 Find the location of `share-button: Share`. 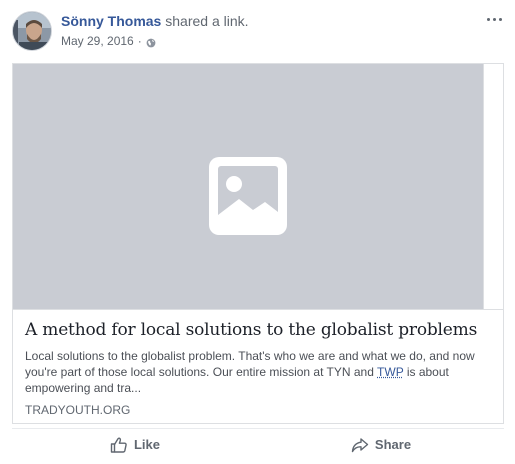

share-button: Share is located at coordinates (381, 444).